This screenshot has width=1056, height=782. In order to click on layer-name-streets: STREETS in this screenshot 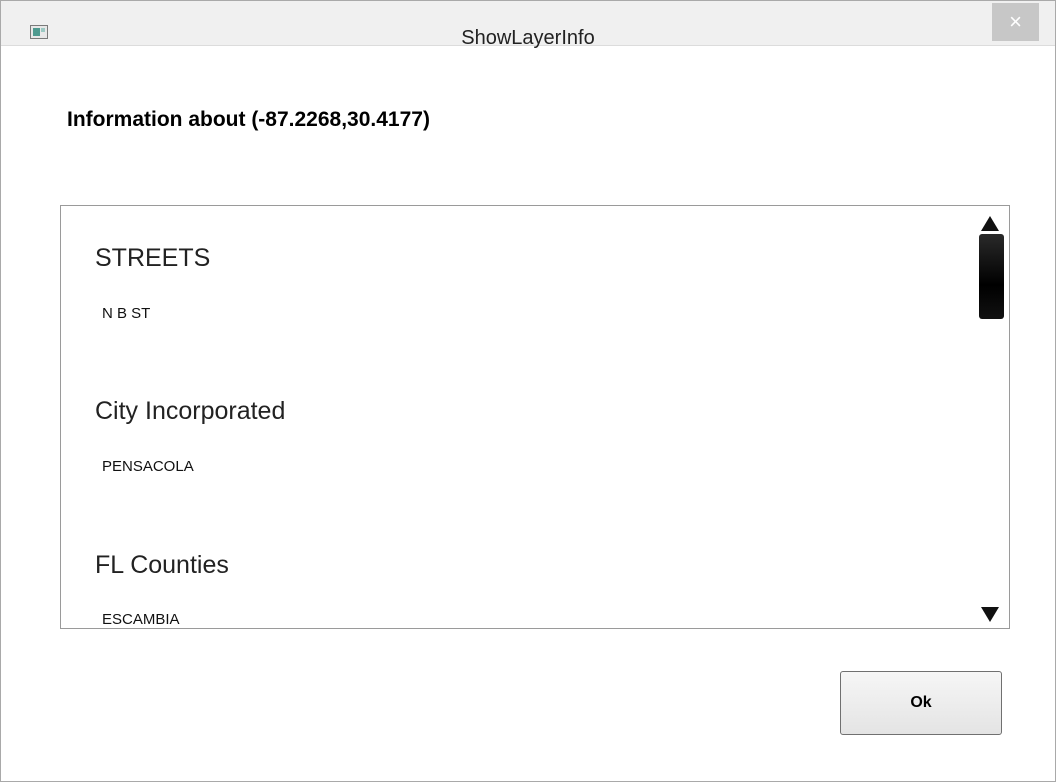, I will do `click(153, 258)`.